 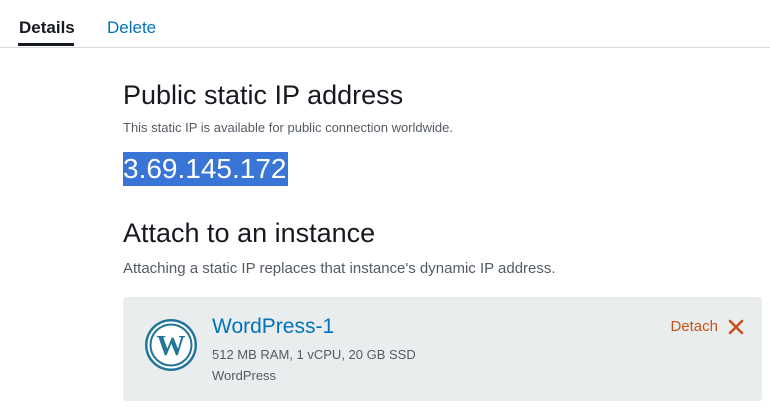 I want to click on svg-text: W, so click(x=171, y=346).